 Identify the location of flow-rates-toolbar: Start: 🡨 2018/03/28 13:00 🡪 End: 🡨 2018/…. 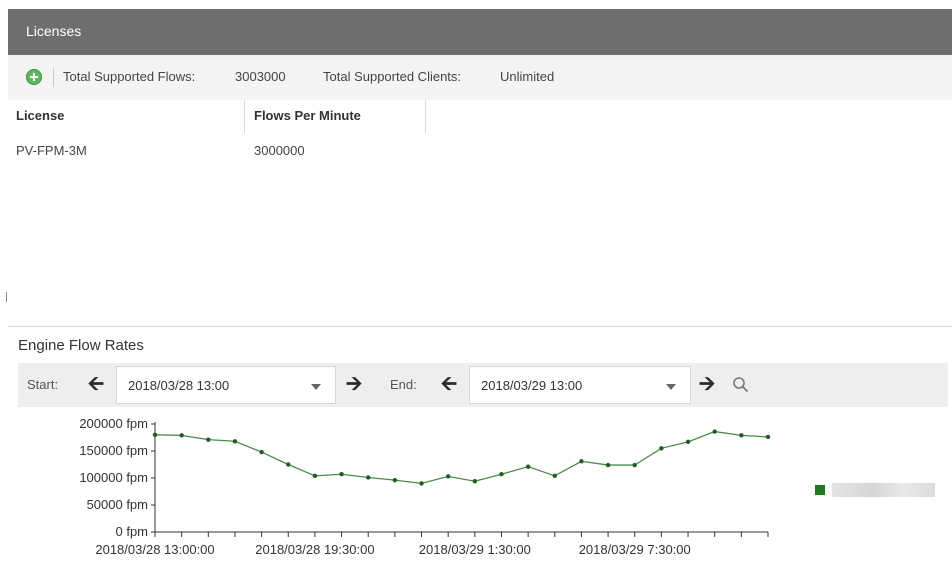
(483, 385).